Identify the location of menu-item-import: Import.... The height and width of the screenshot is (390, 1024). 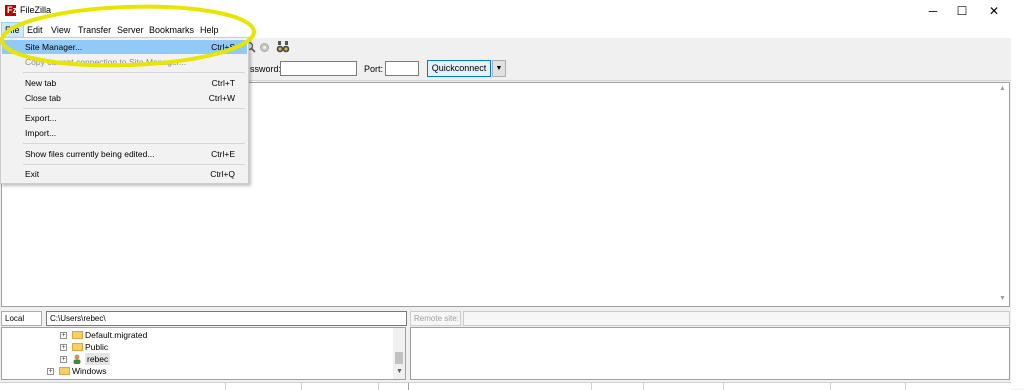
(124, 133).